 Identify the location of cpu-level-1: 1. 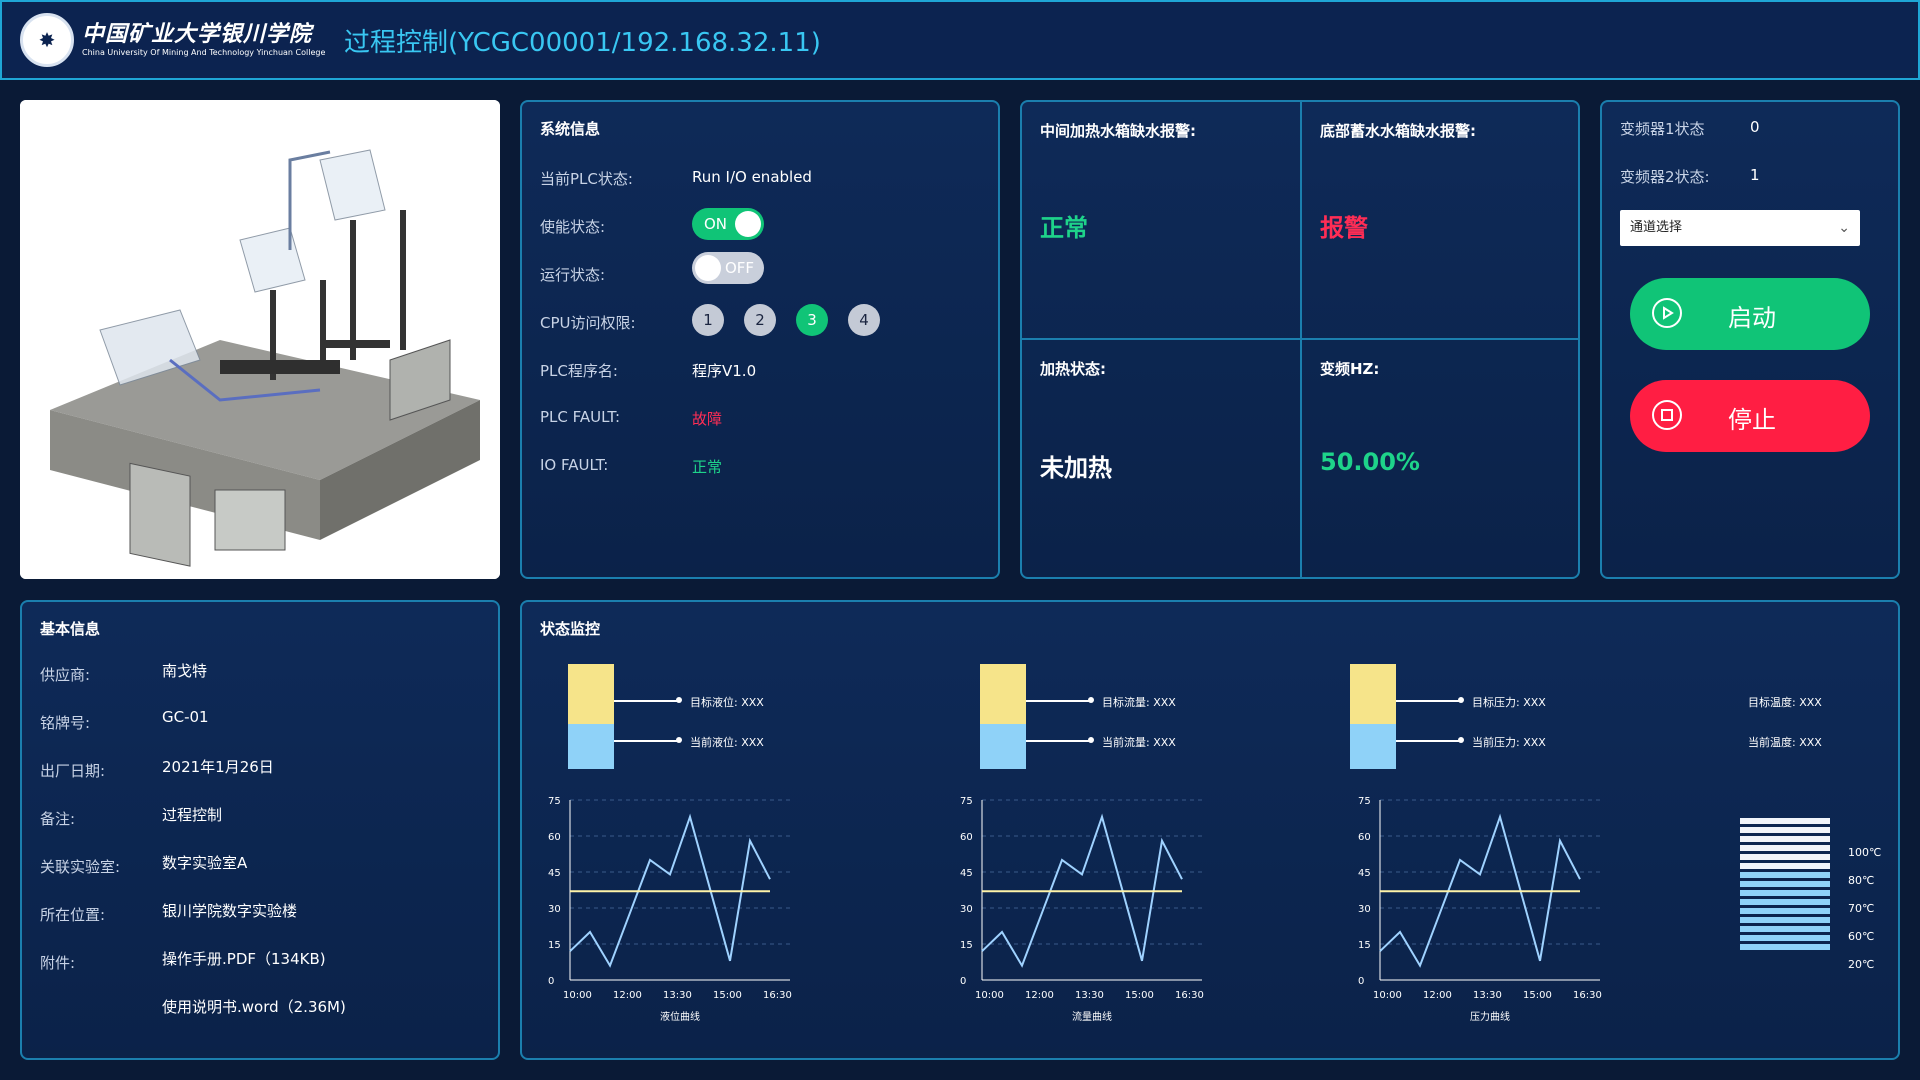
(708, 320).